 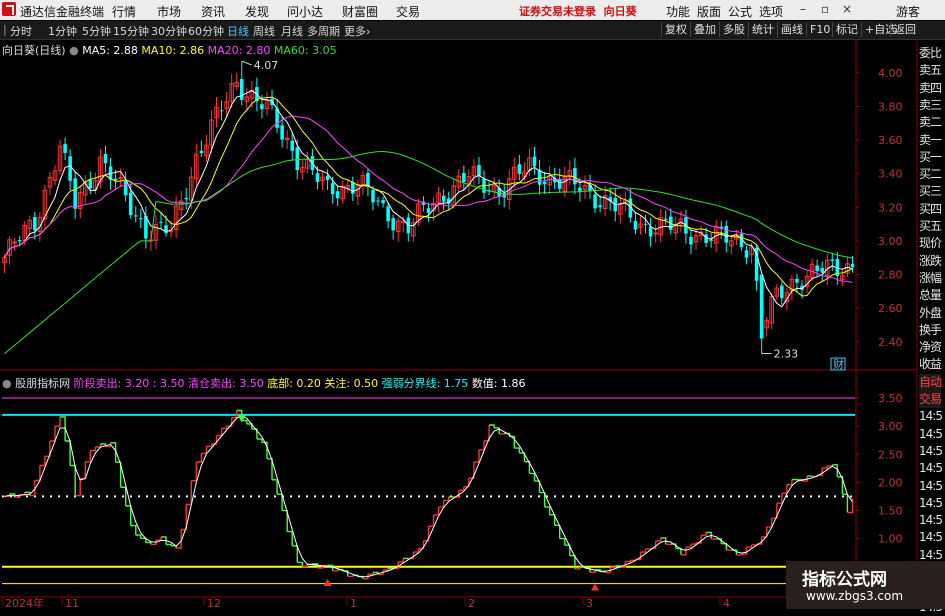 I want to click on right-panel-item: 卖二, so click(x=930, y=122).